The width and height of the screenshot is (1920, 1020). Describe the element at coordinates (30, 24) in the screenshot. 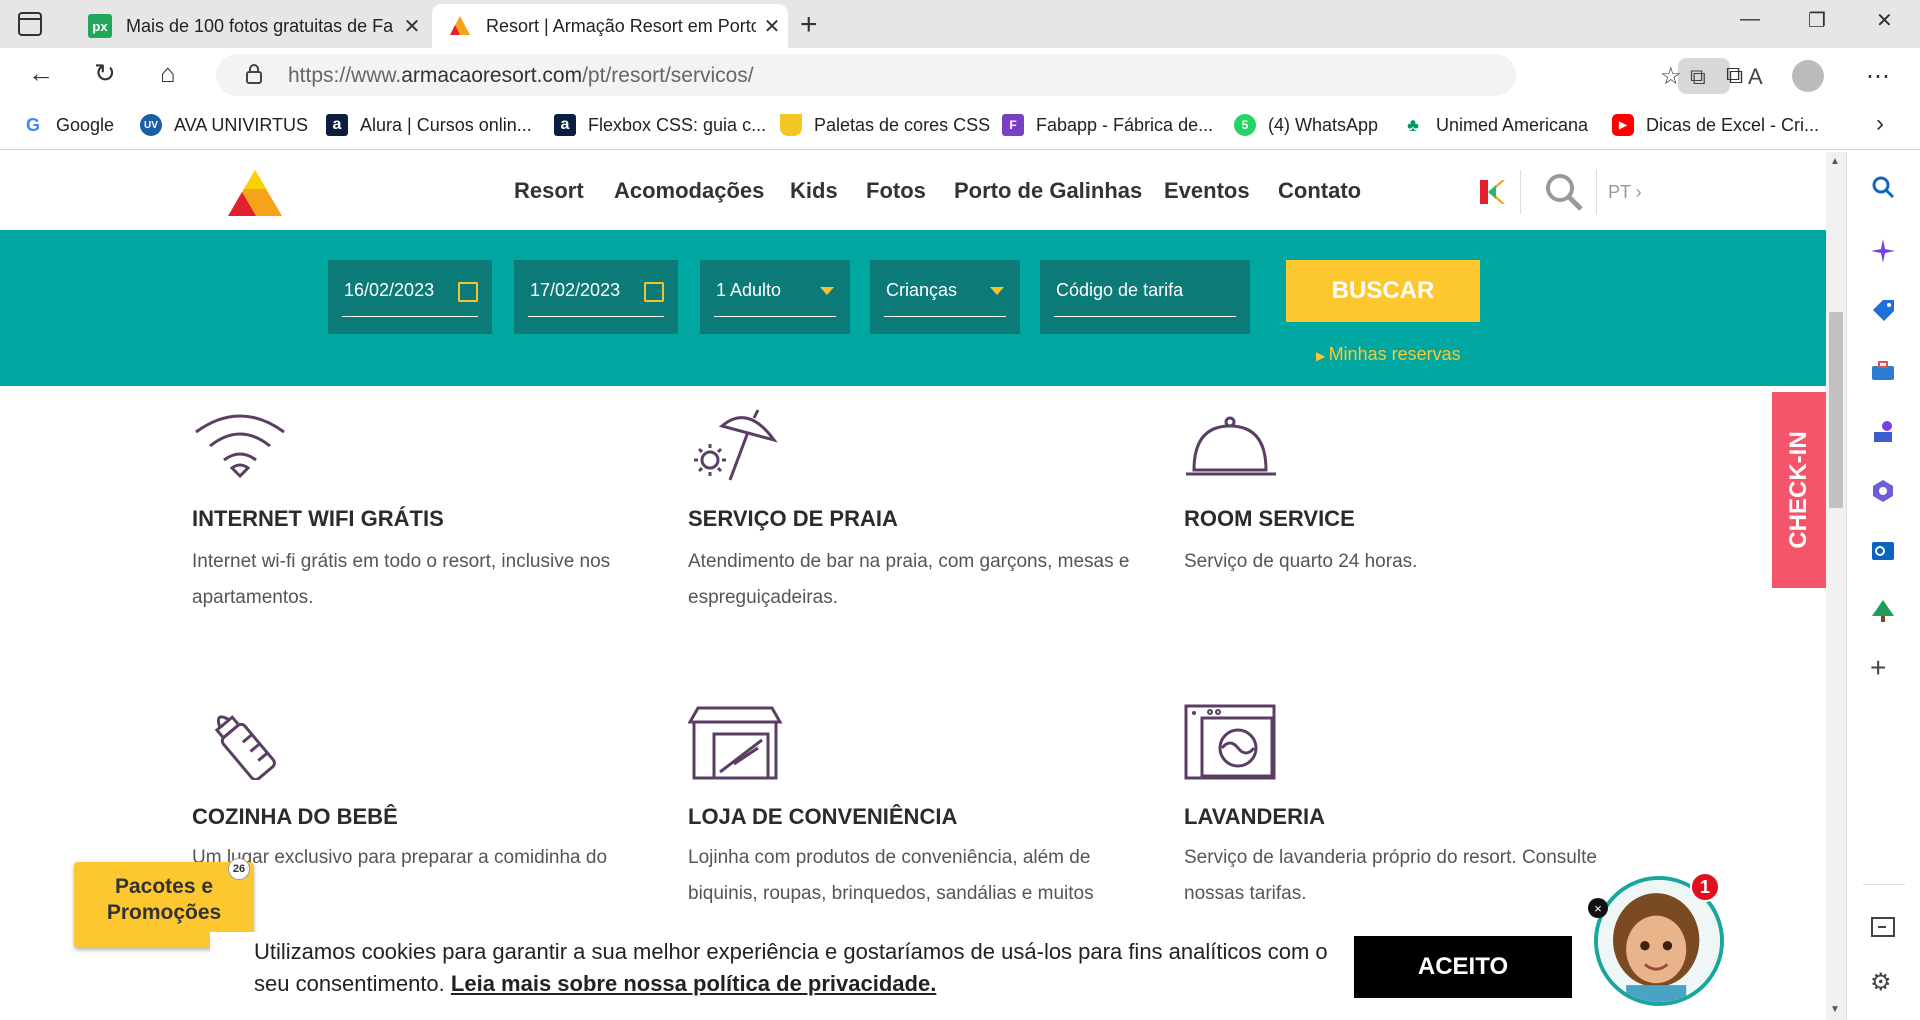

I see `tab-actions-icon` at that location.